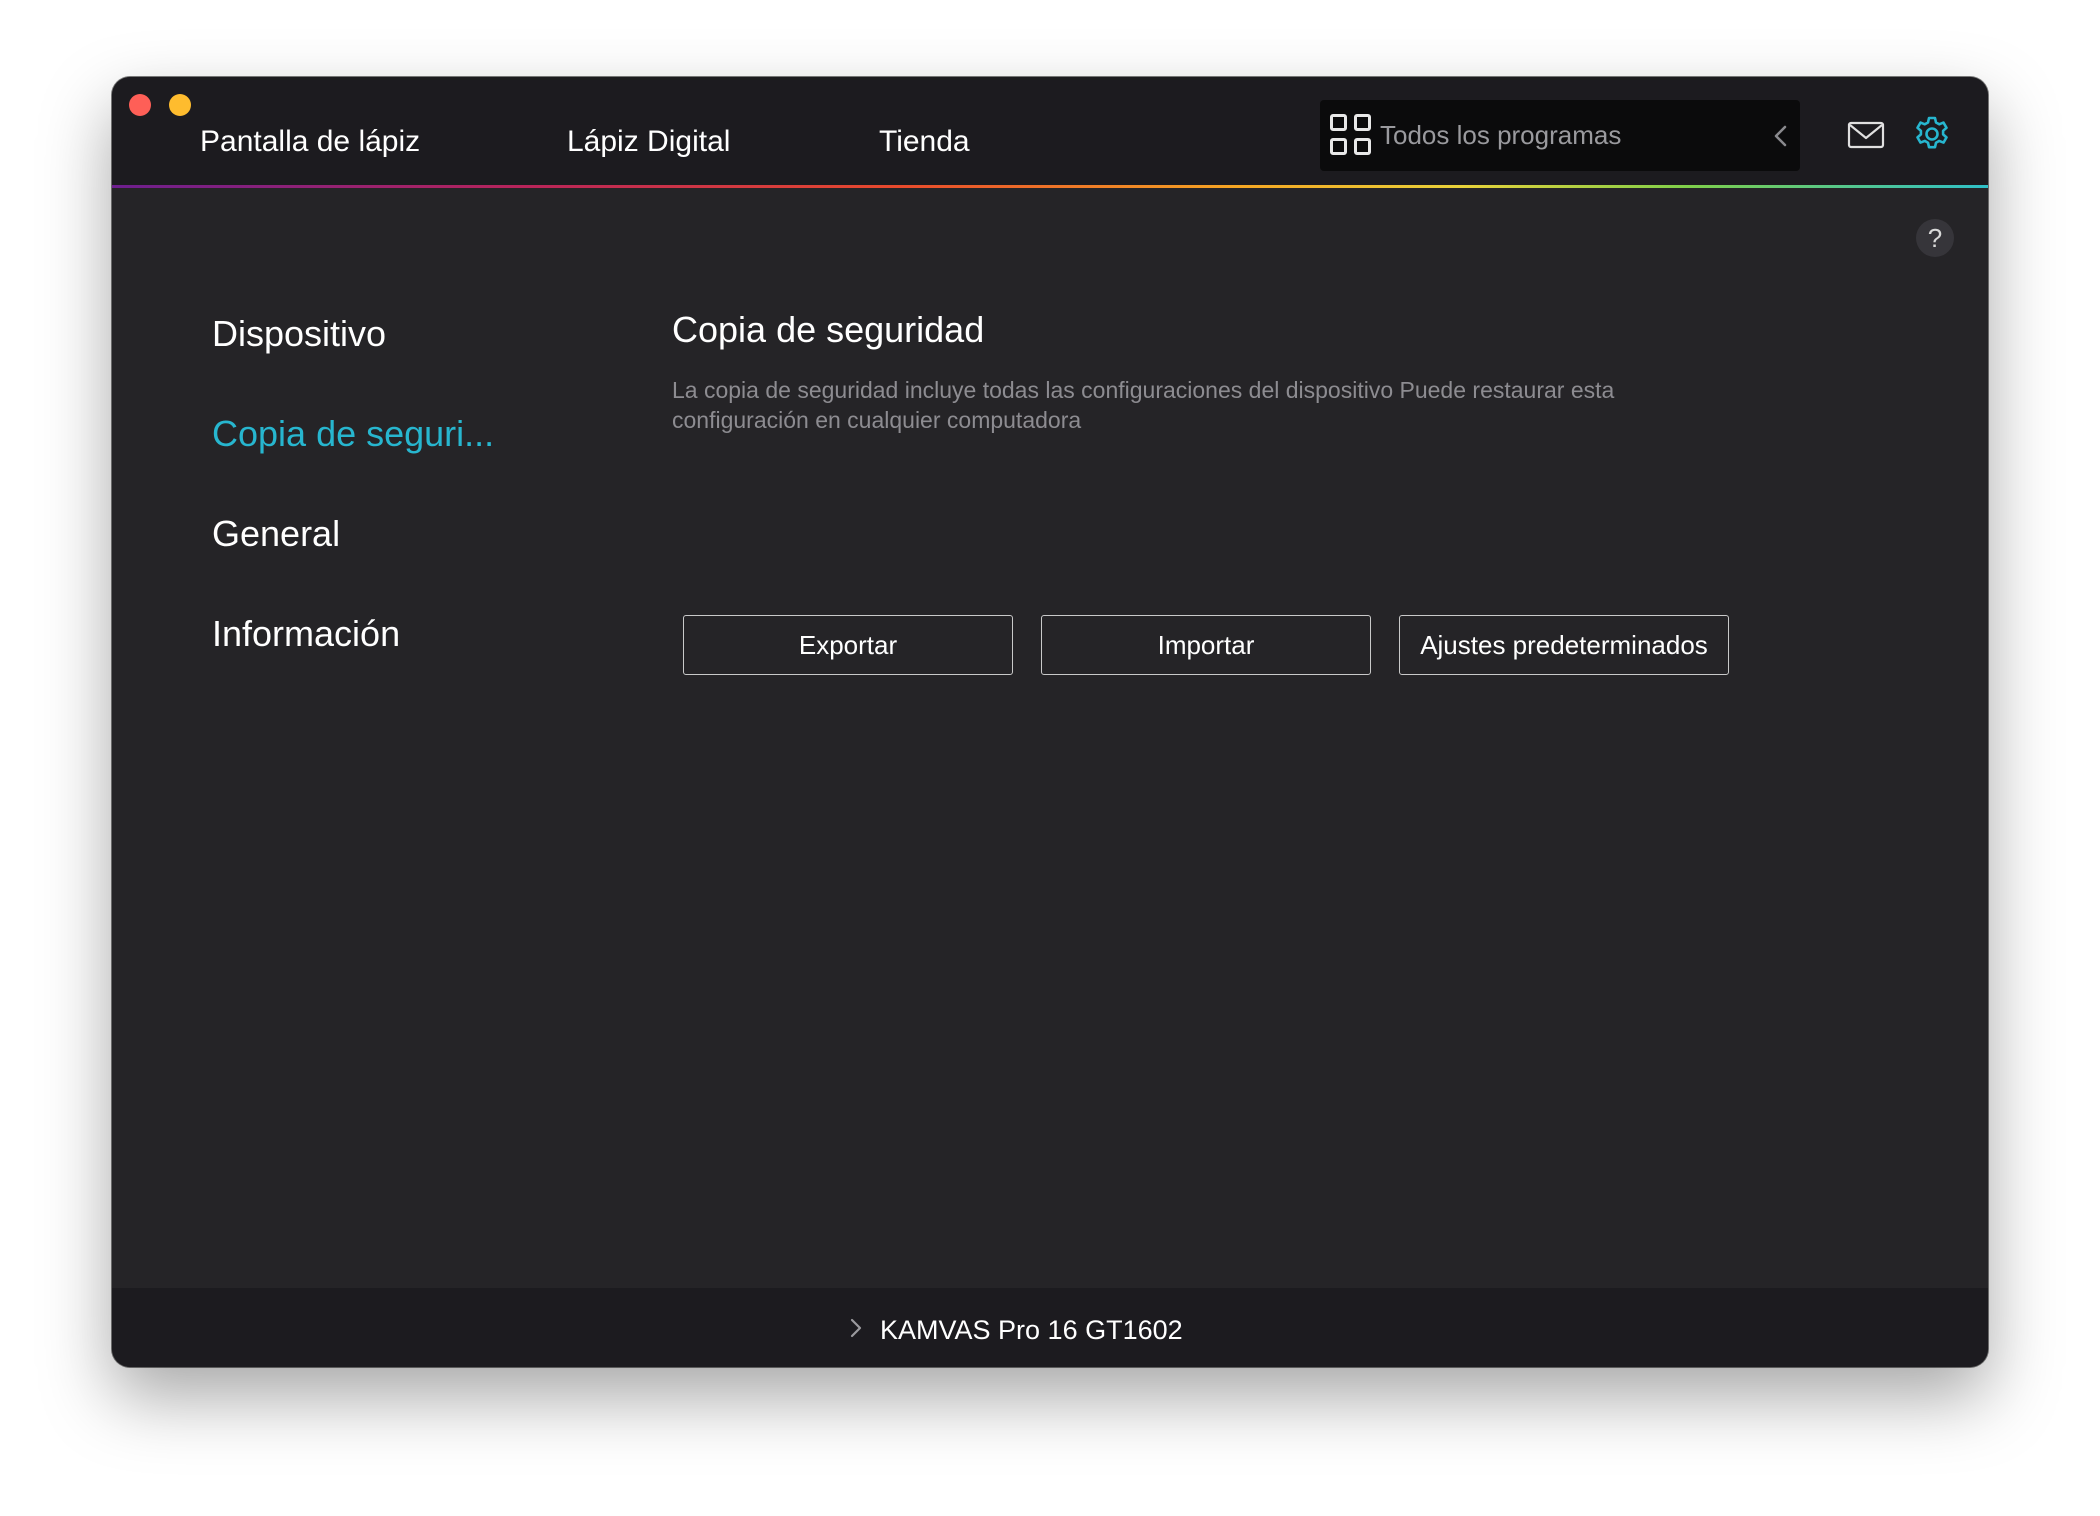 The image size is (2100, 1516). What do you see at coordinates (299, 334) in the screenshot?
I see `sidebar-item-device: Dispositivo` at bounding box center [299, 334].